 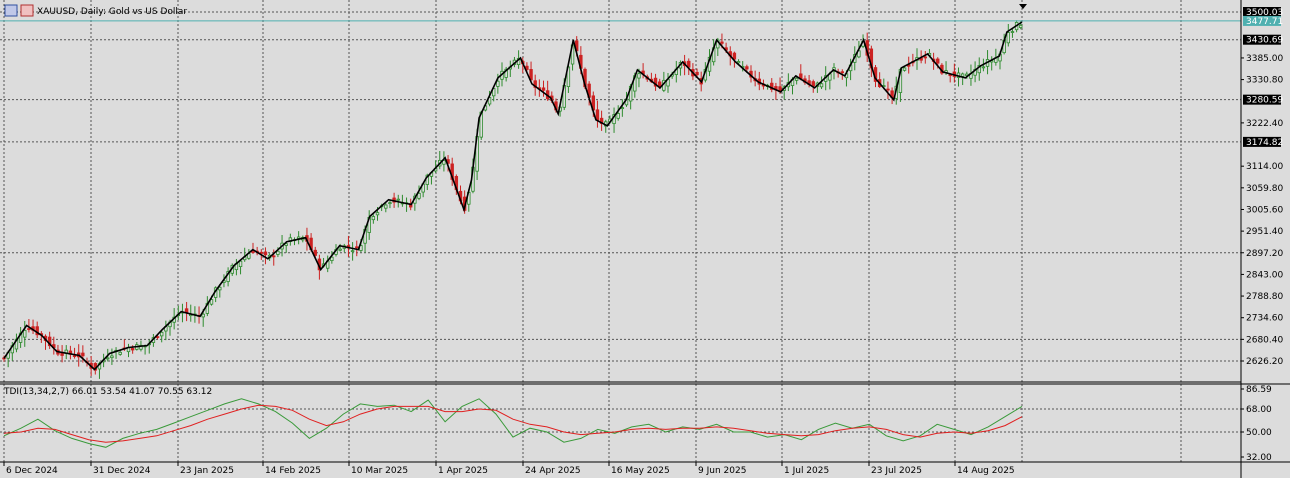 I want to click on x-tick-label: 23 Jan 2025, so click(x=207, y=471).